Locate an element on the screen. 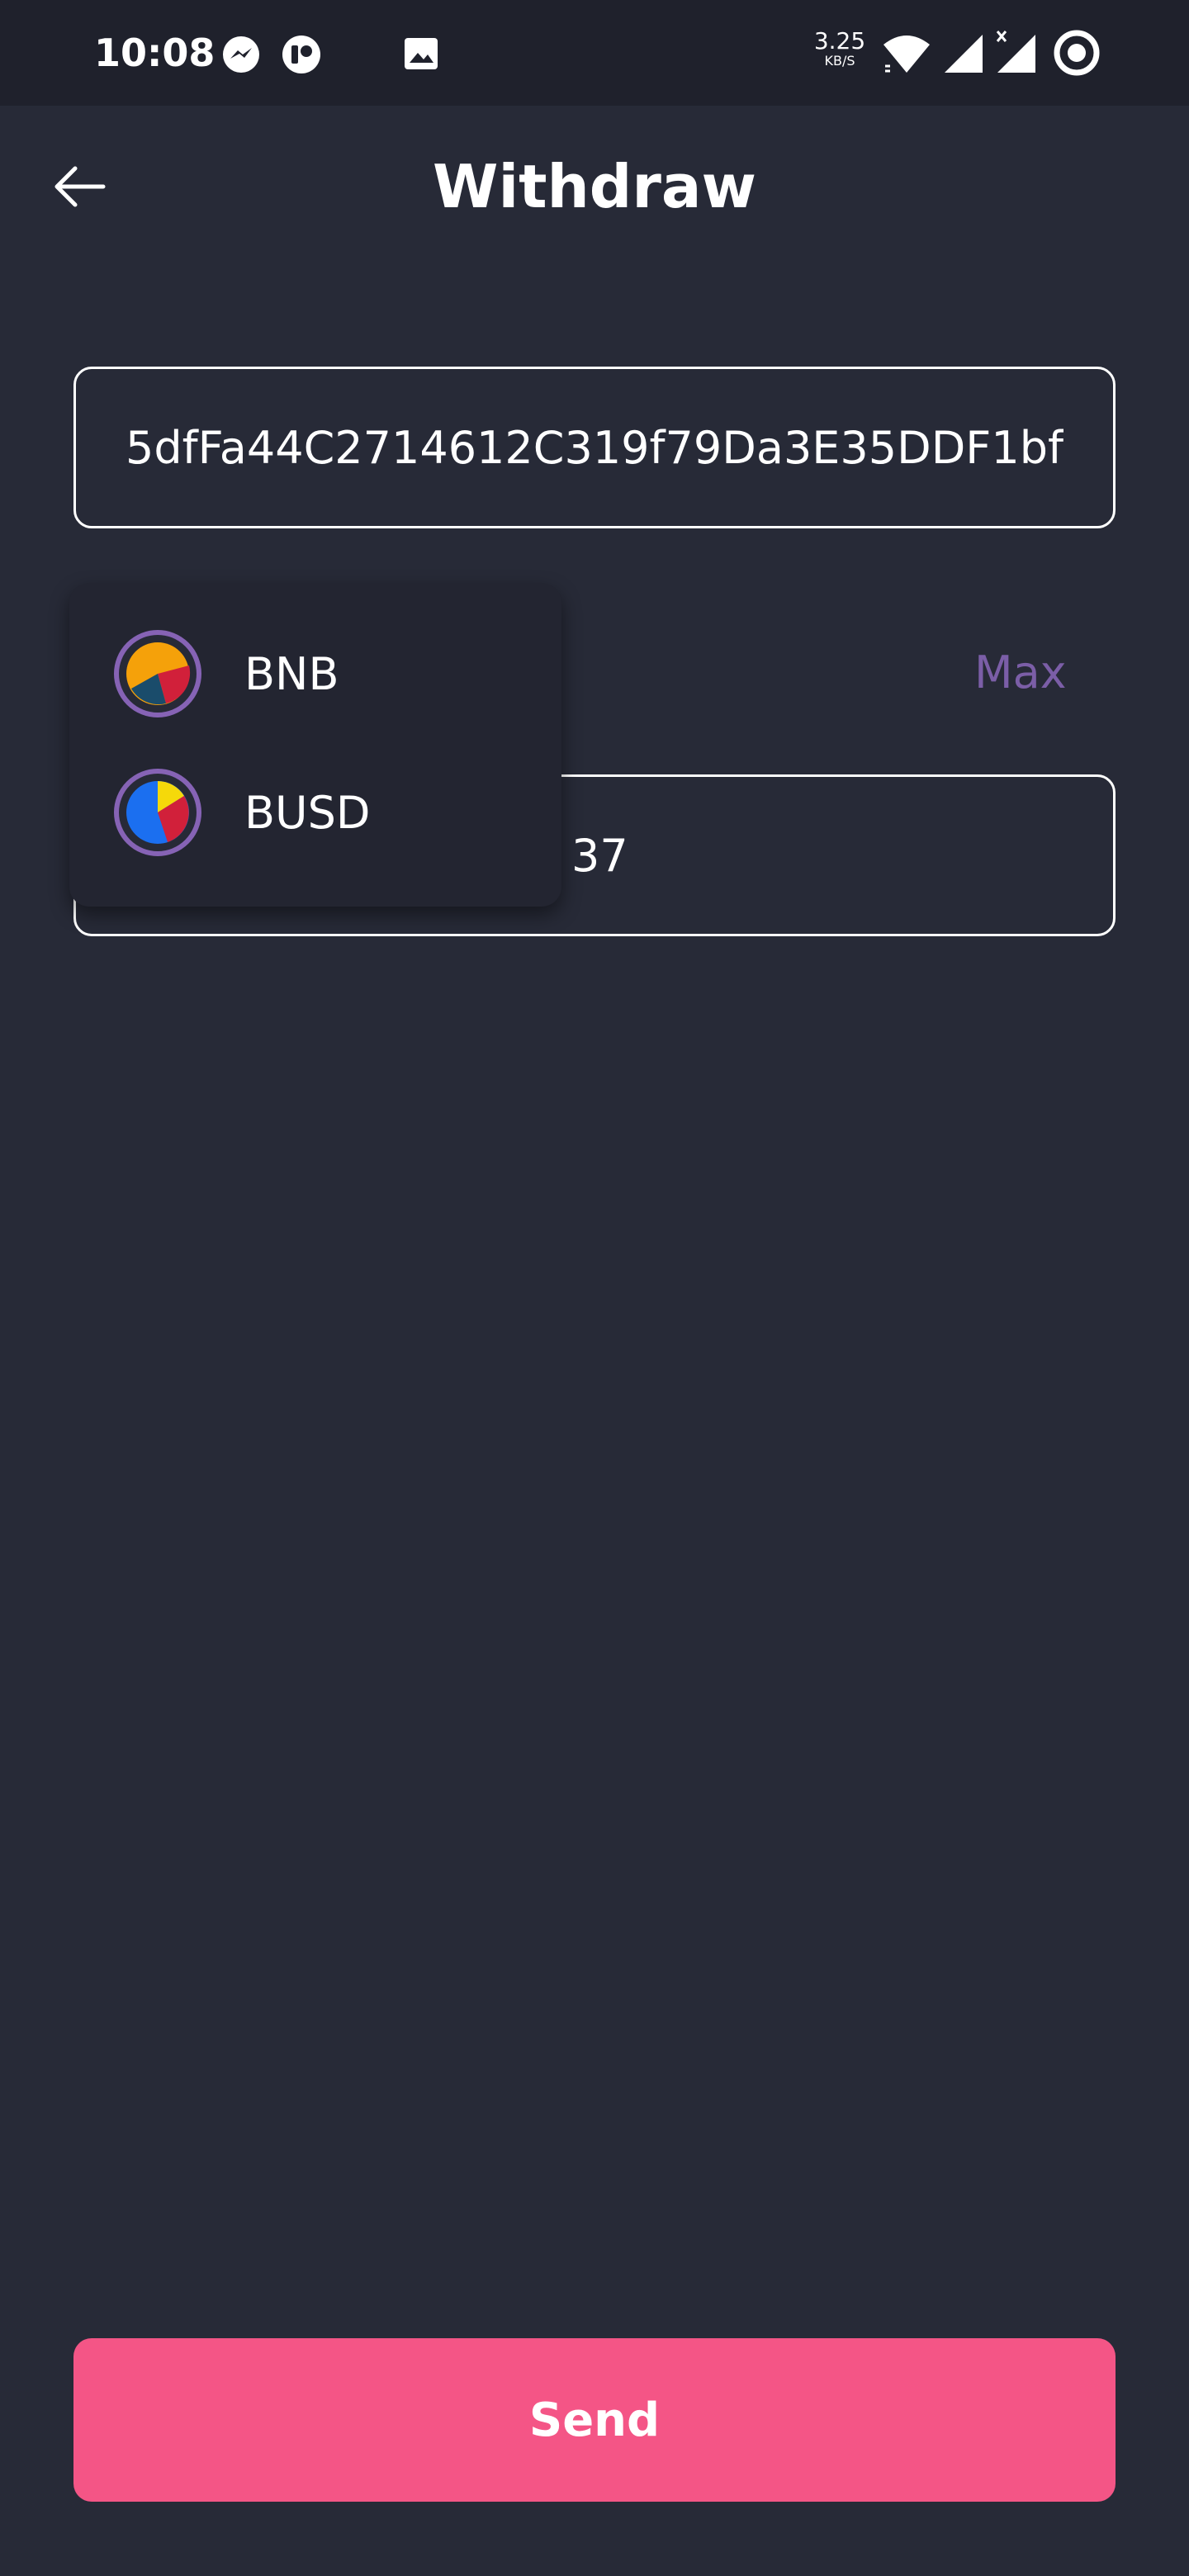 The height and width of the screenshot is (2576, 1189). focus-mode-icon is located at coordinates (1077, 55).